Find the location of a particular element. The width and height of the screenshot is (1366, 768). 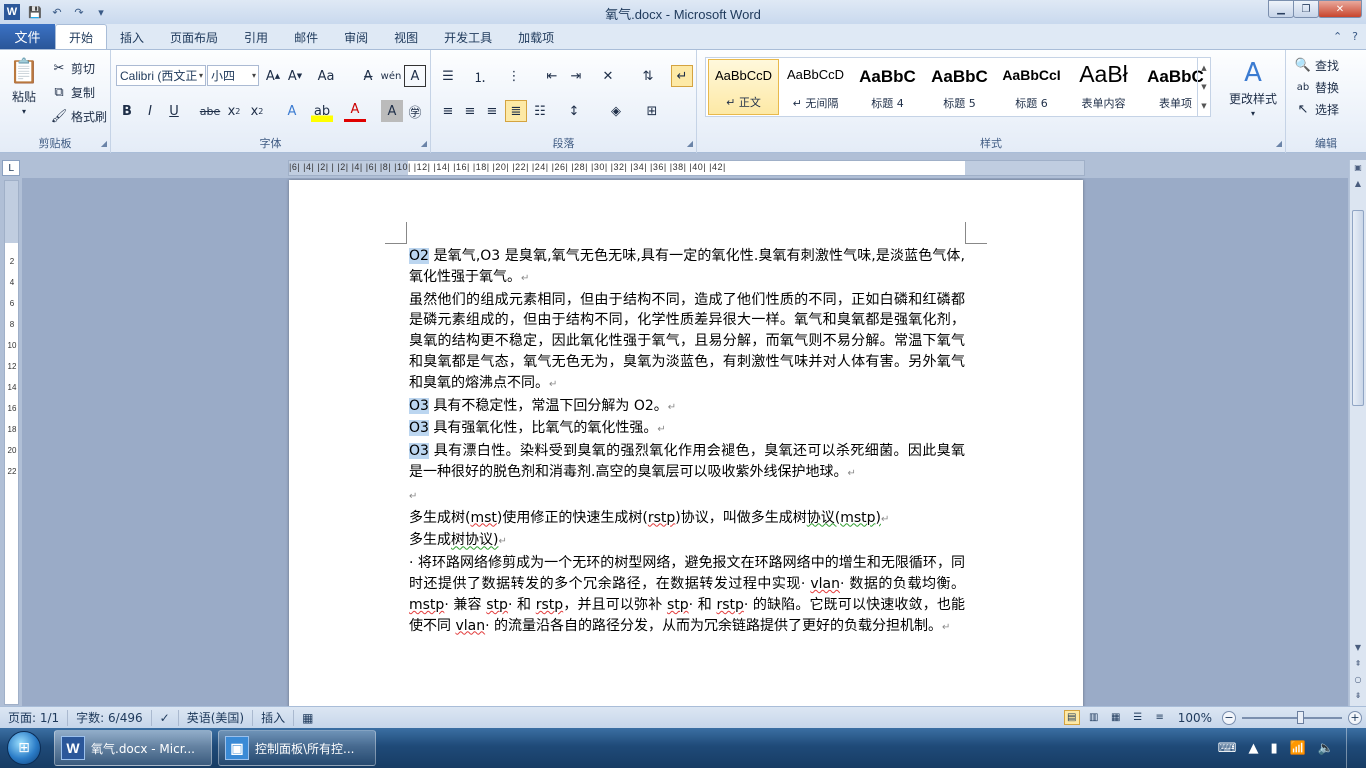

multilevel-list-icon: ⋮ is located at coordinates (514, 76).